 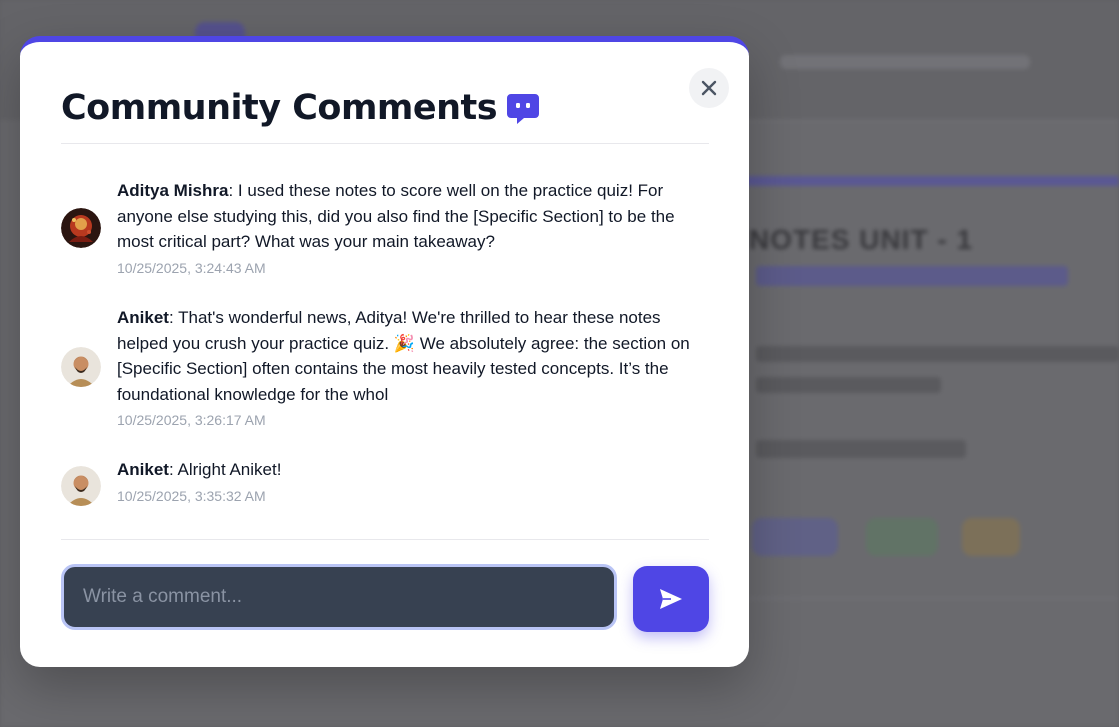 What do you see at coordinates (173, 190) in the screenshot?
I see `comment-author: Aditya Mishra` at bounding box center [173, 190].